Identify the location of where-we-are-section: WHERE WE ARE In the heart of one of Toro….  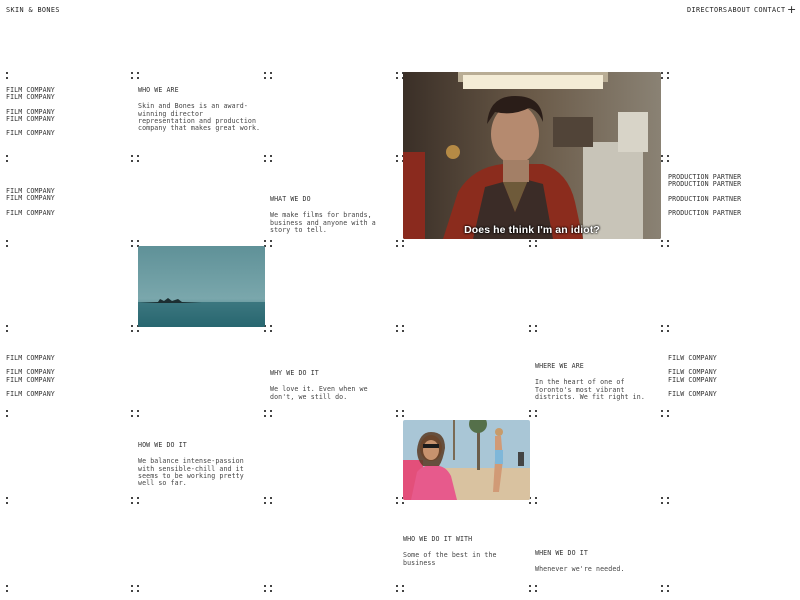
(598, 381).